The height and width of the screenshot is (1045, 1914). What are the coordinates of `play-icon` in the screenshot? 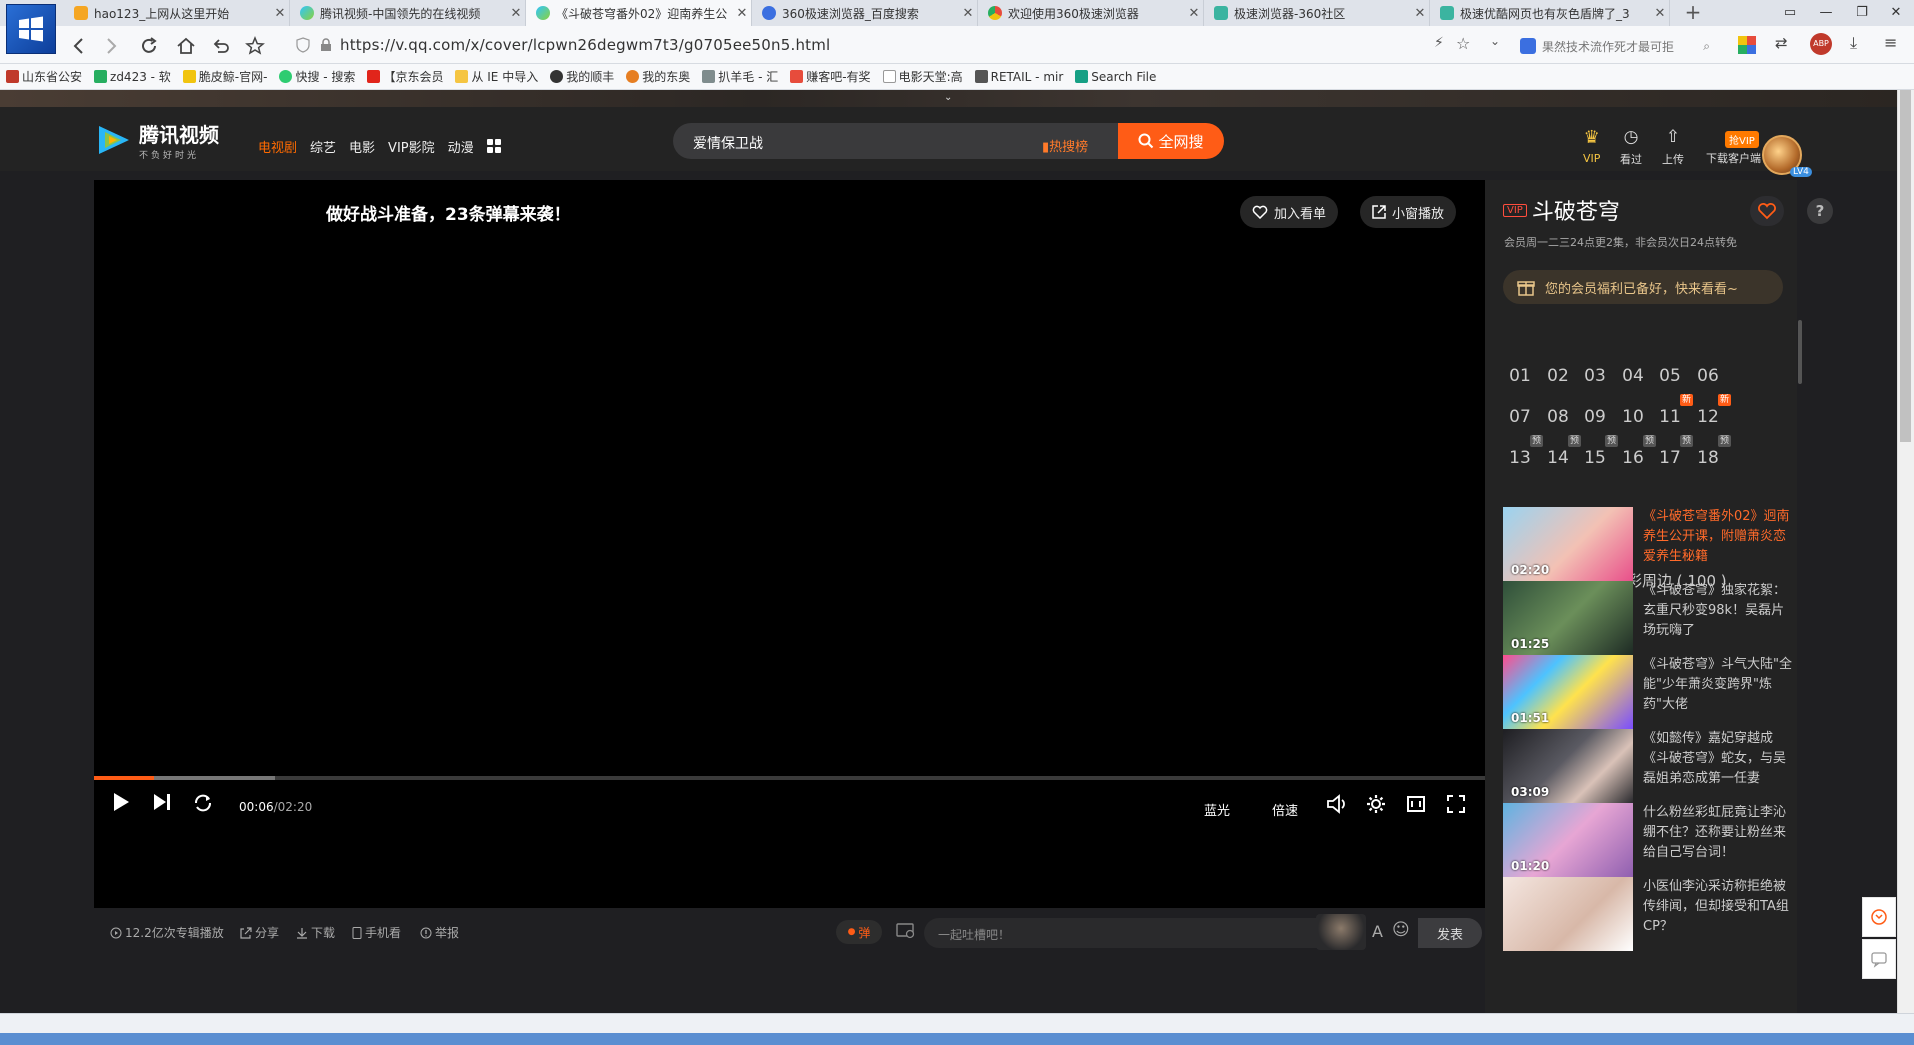 It's located at (121, 802).